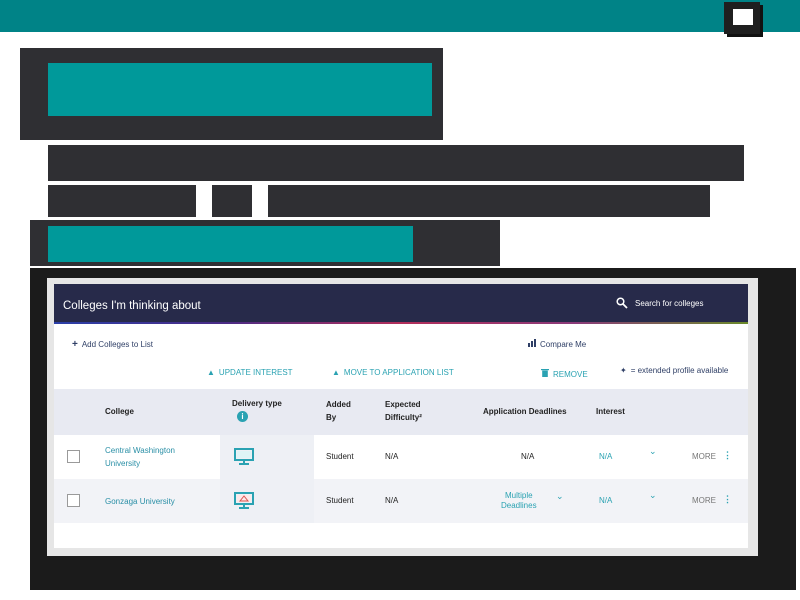 The image size is (800, 600). What do you see at coordinates (75, 344) in the screenshot?
I see `plus-icon: +` at bounding box center [75, 344].